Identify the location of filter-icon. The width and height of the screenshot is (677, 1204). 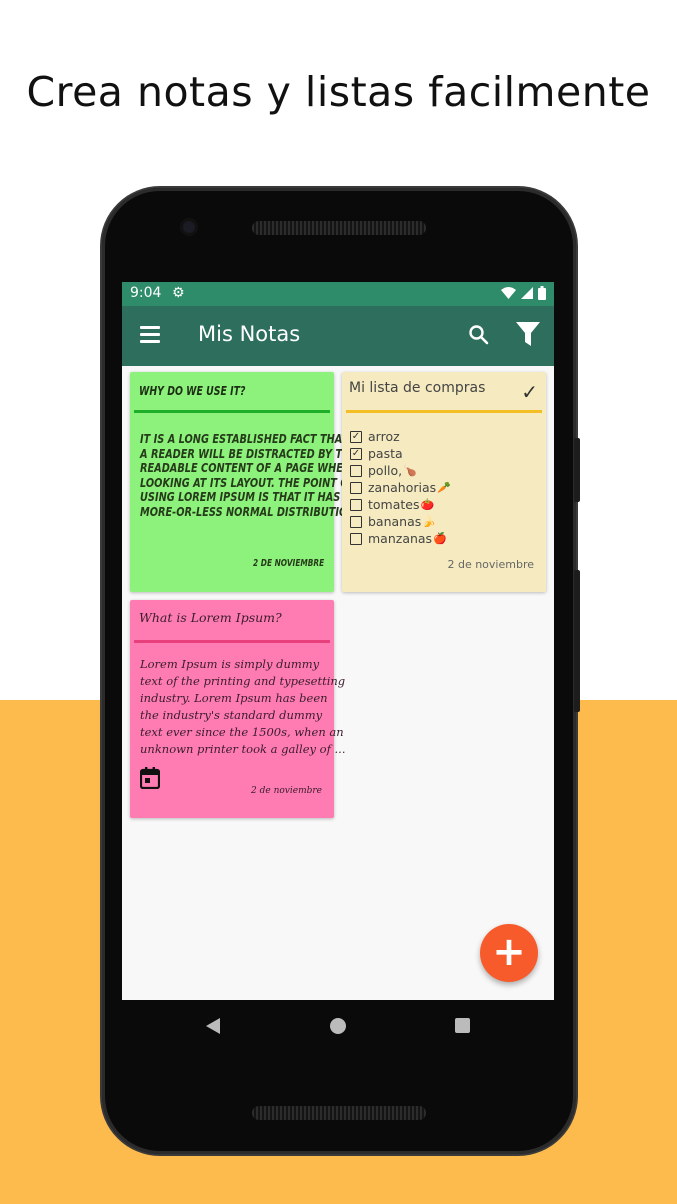
(528, 335).